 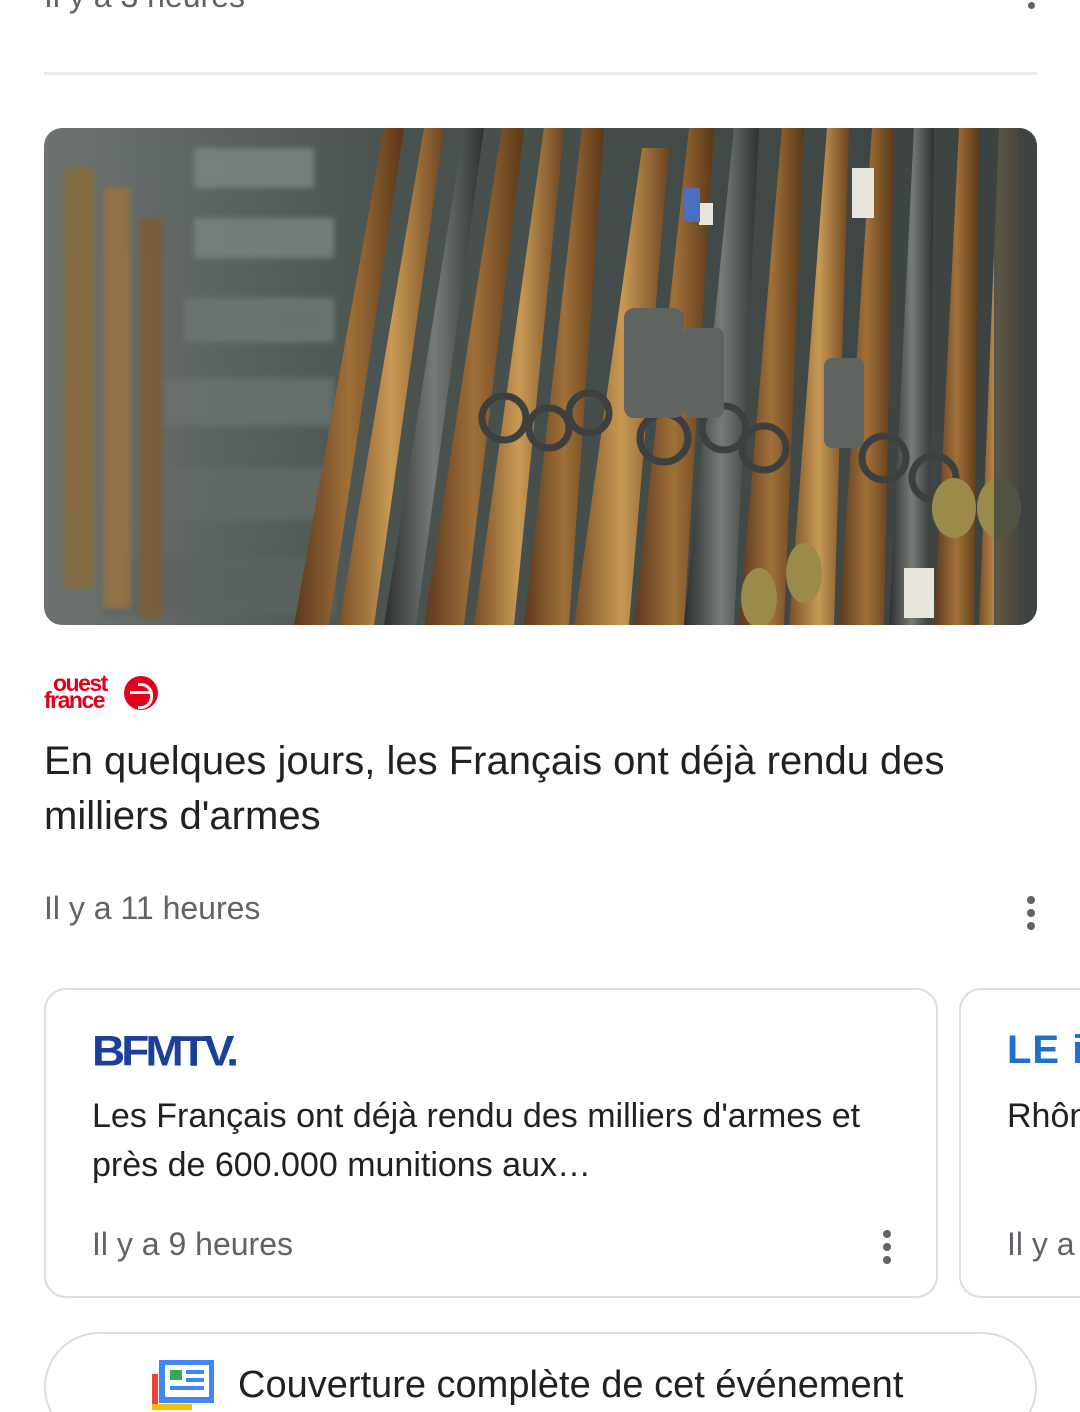 What do you see at coordinates (540, 73) in the screenshot?
I see `divider` at bounding box center [540, 73].